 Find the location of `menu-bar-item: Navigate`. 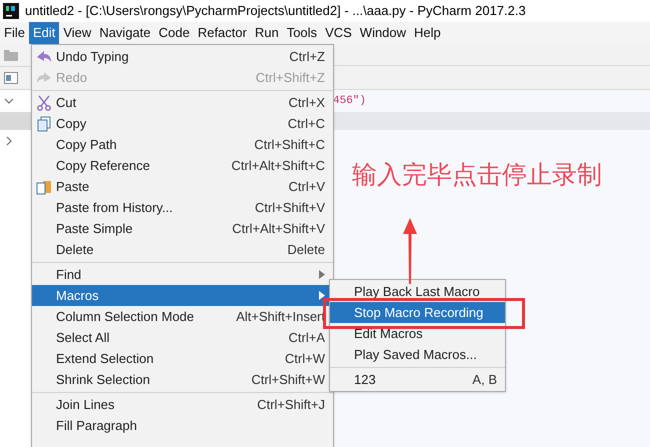

menu-bar-item: Navigate is located at coordinates (125, 33).